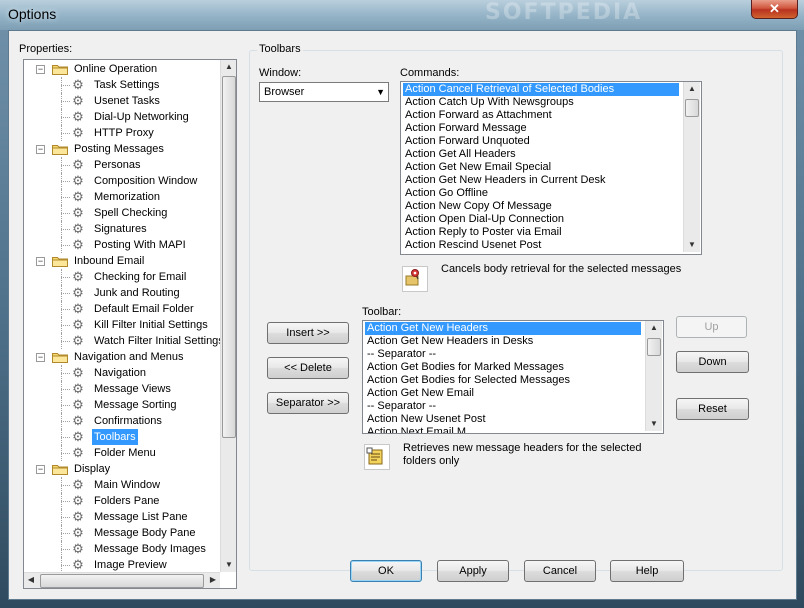 The width and height of the screenshot is (804, 608). Describe the element at coordinates (122, 245) in the screenshot. I see `tree-leaf-node: ⚙ Posting With MAPI` at that location.